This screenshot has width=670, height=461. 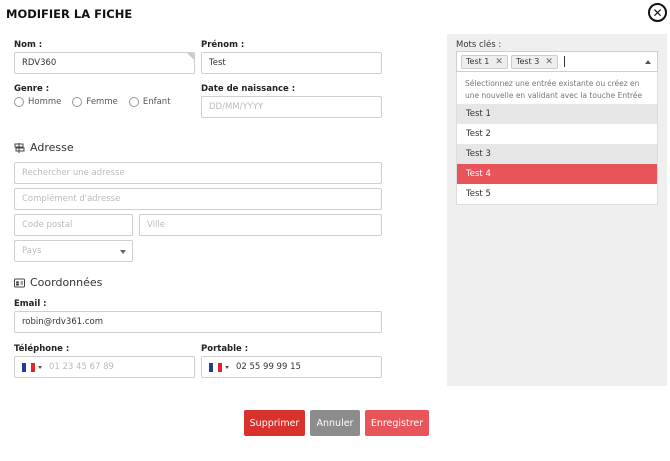 I want to click on radio-enfant: Enfant, so click(x=149, y=102).